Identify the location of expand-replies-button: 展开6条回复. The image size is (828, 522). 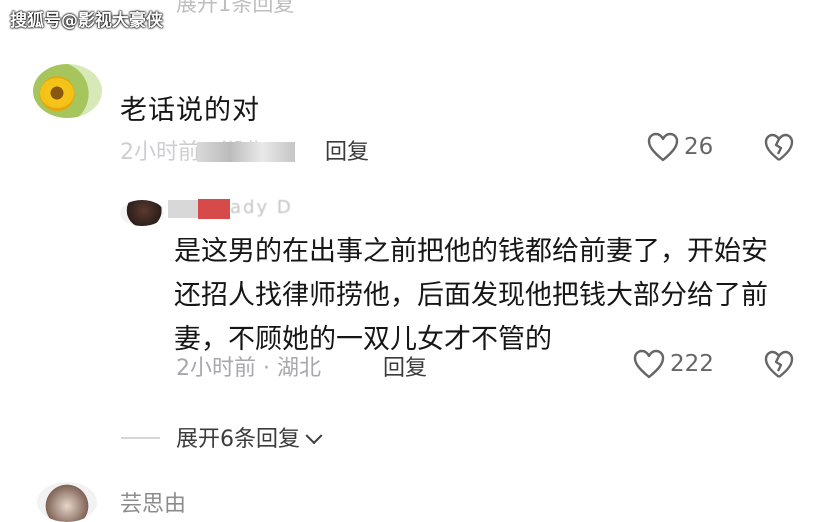
(249, 437).